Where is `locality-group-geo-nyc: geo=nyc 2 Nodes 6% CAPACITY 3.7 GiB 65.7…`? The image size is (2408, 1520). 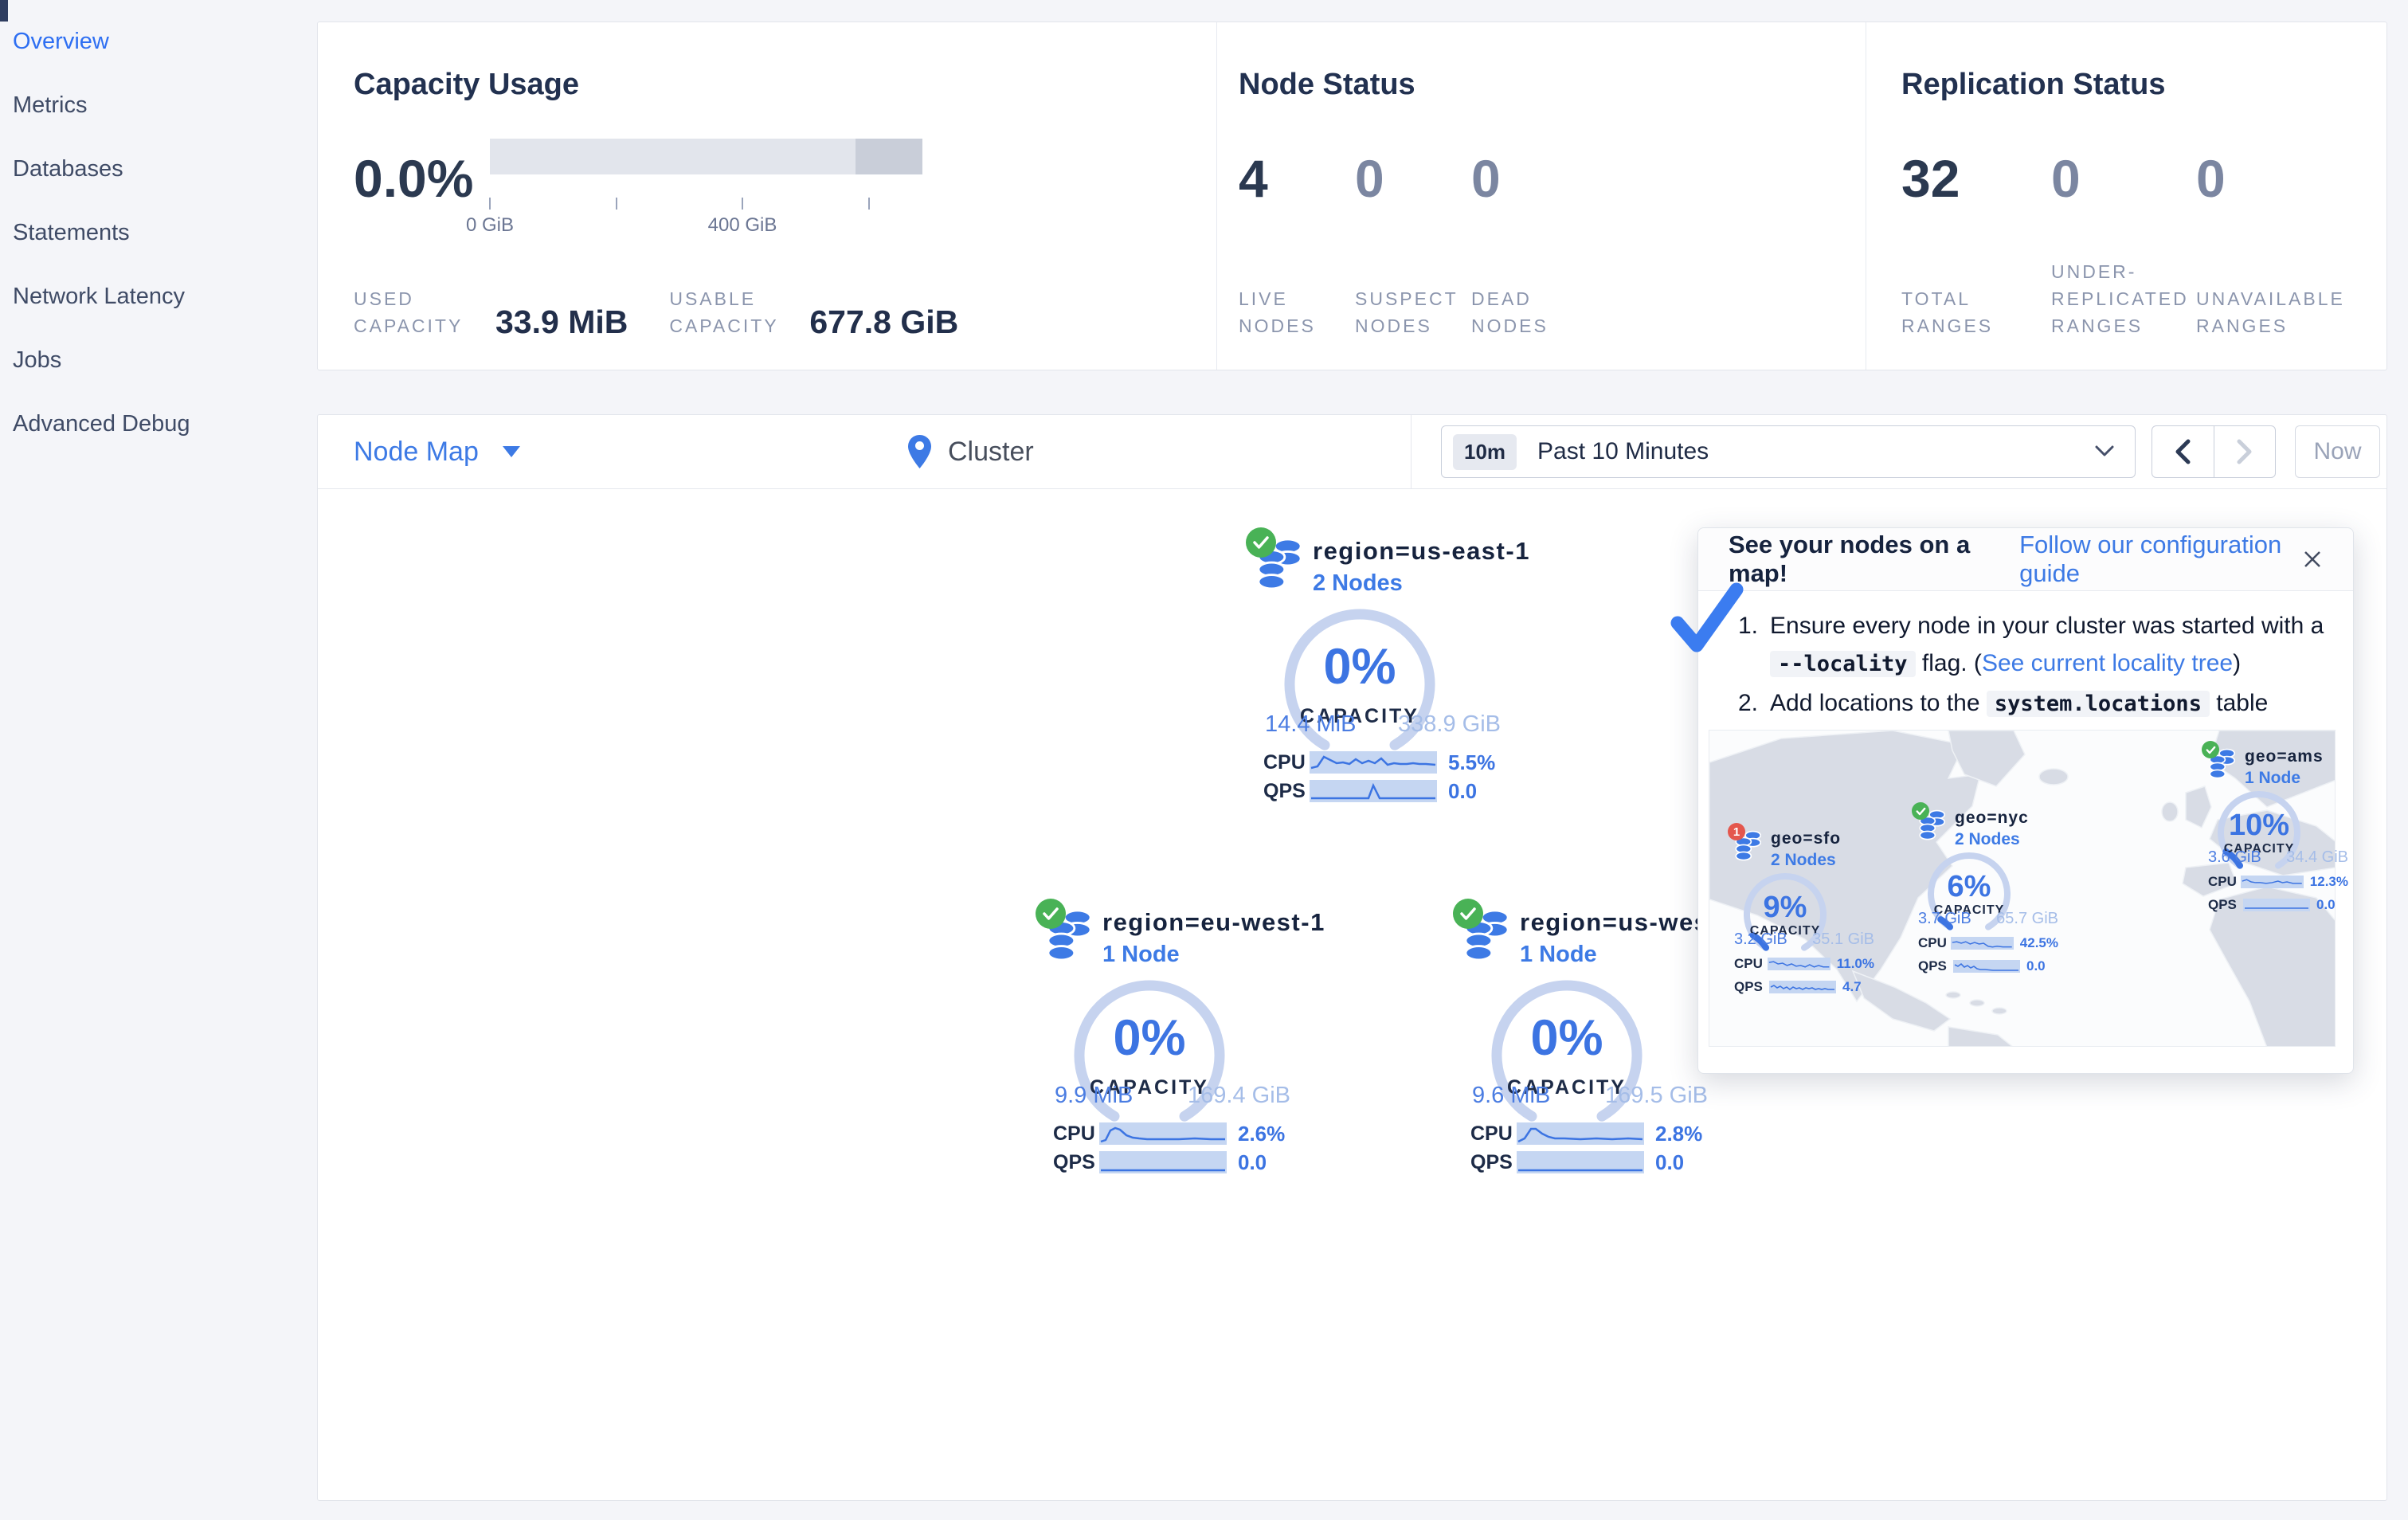 locality-group-geo-nyc: geo=nyc 2 Nodes 6% CAPACITY 3.7 GiB 65.7… is located at coordinates (1985, 888).